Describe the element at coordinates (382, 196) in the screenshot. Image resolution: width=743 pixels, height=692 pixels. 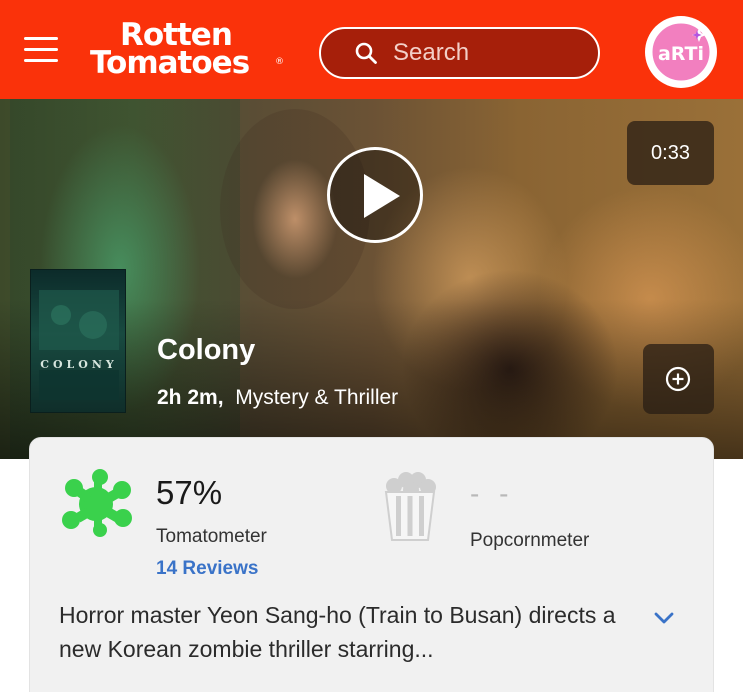
I see `play-icon` at that location.